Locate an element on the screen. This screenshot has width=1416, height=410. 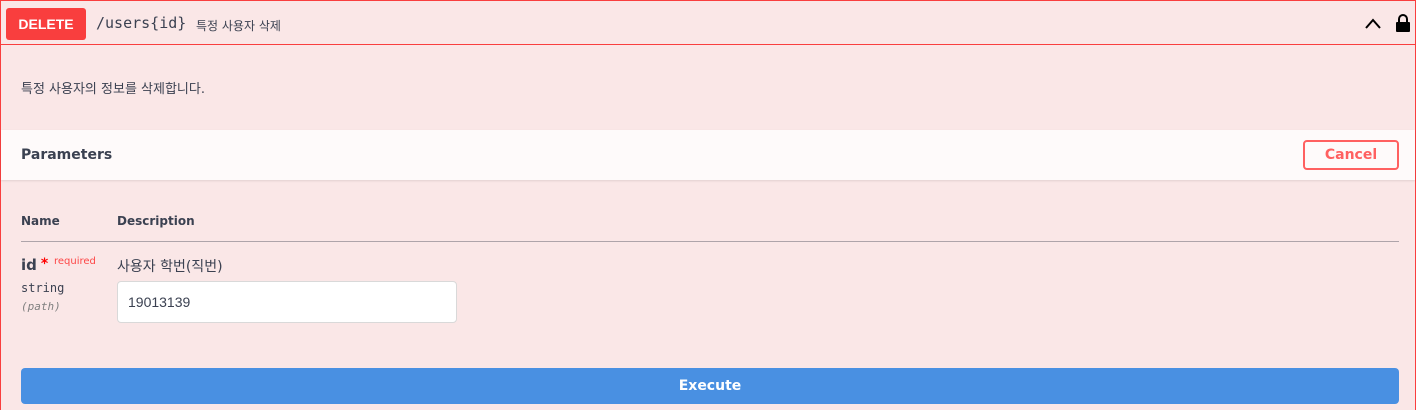
parameter-name: id * is located at coordinates (34, 265).